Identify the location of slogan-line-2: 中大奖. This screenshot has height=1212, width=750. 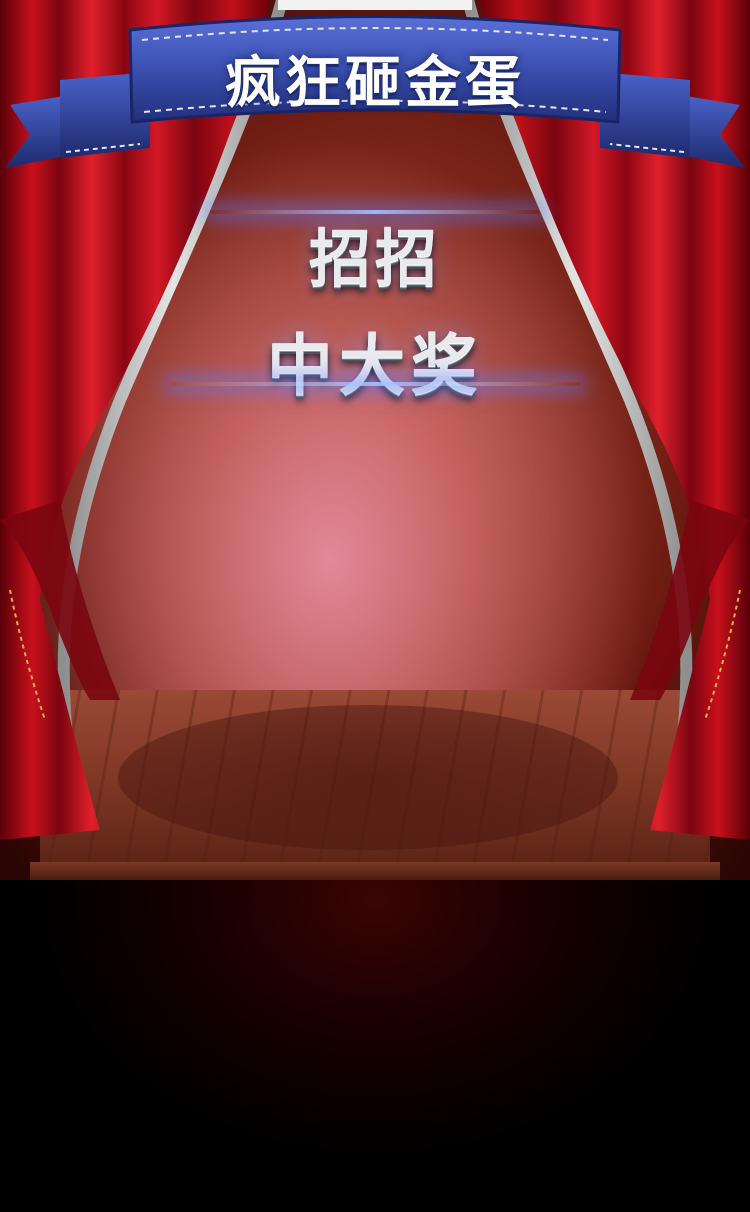
(375, 365).